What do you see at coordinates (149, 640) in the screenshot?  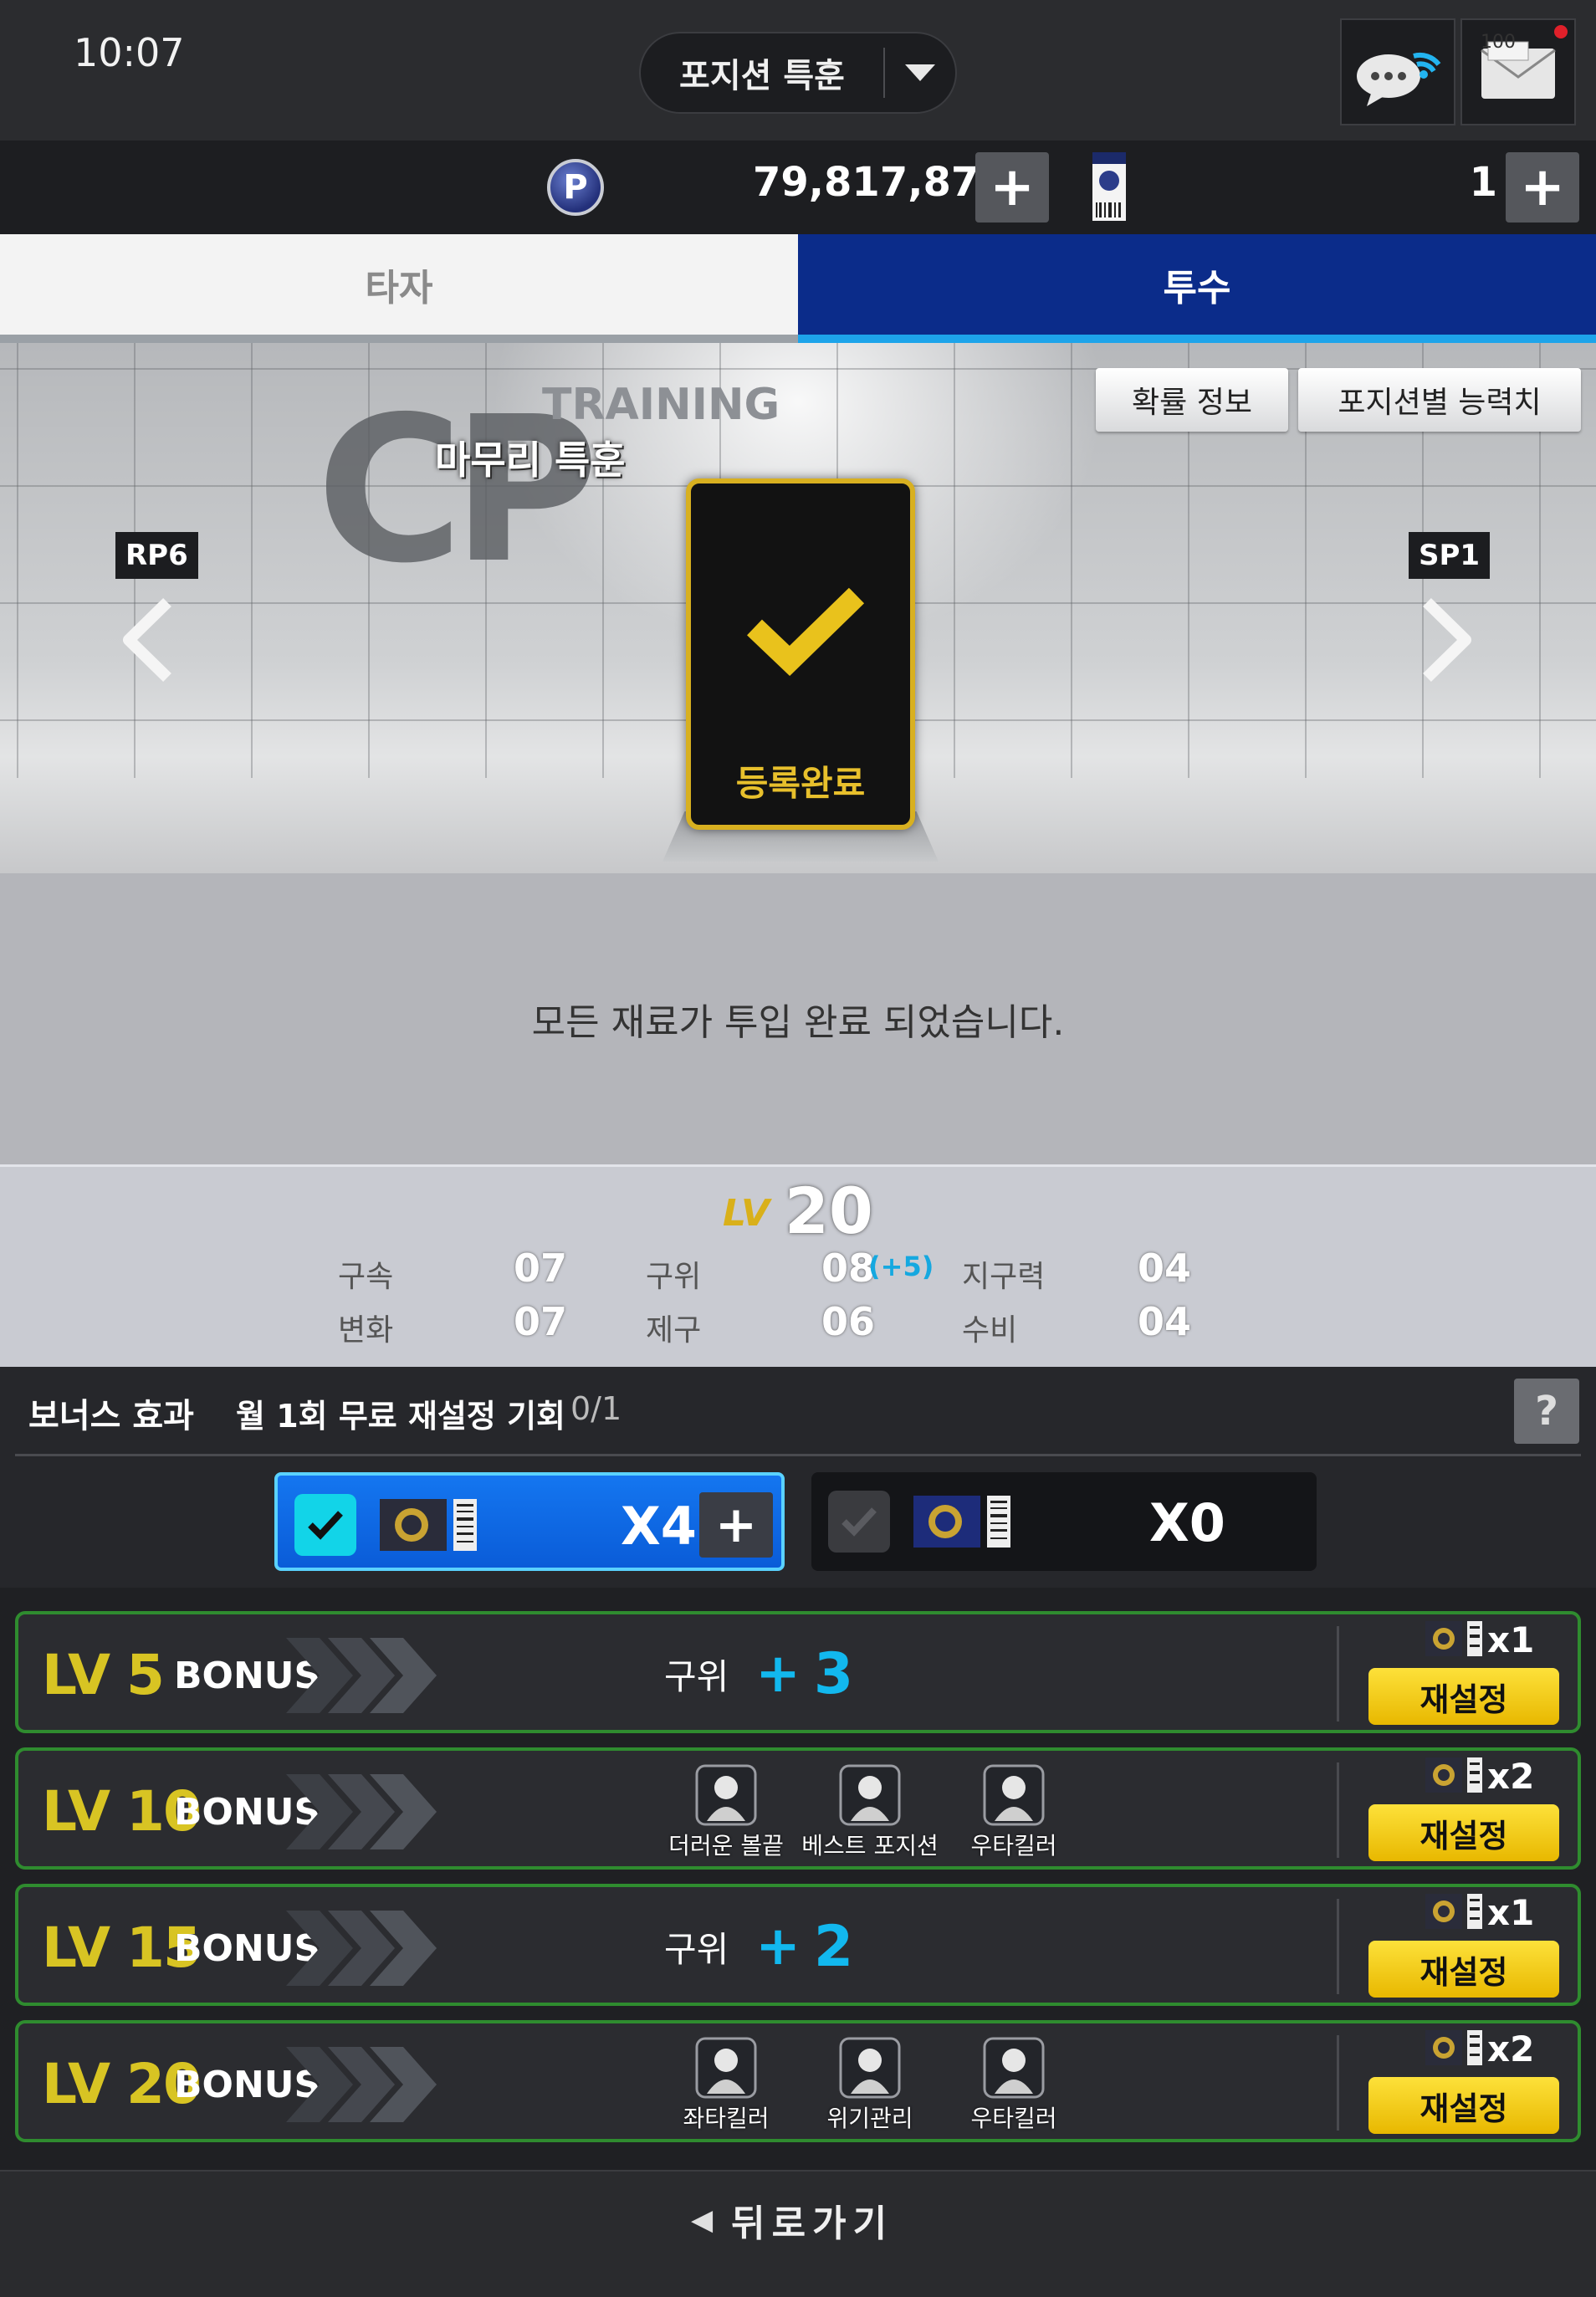 I see `chevron-left-icon` at bounding box center [149, 640].